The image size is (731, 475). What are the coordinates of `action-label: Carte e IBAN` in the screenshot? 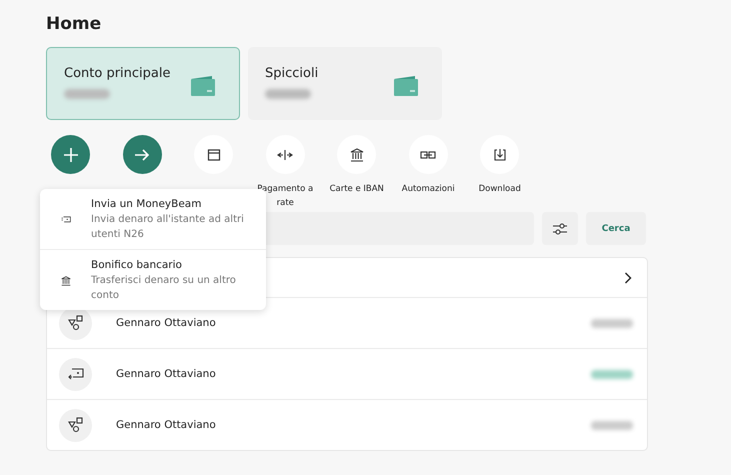 It's located at (356, 189).